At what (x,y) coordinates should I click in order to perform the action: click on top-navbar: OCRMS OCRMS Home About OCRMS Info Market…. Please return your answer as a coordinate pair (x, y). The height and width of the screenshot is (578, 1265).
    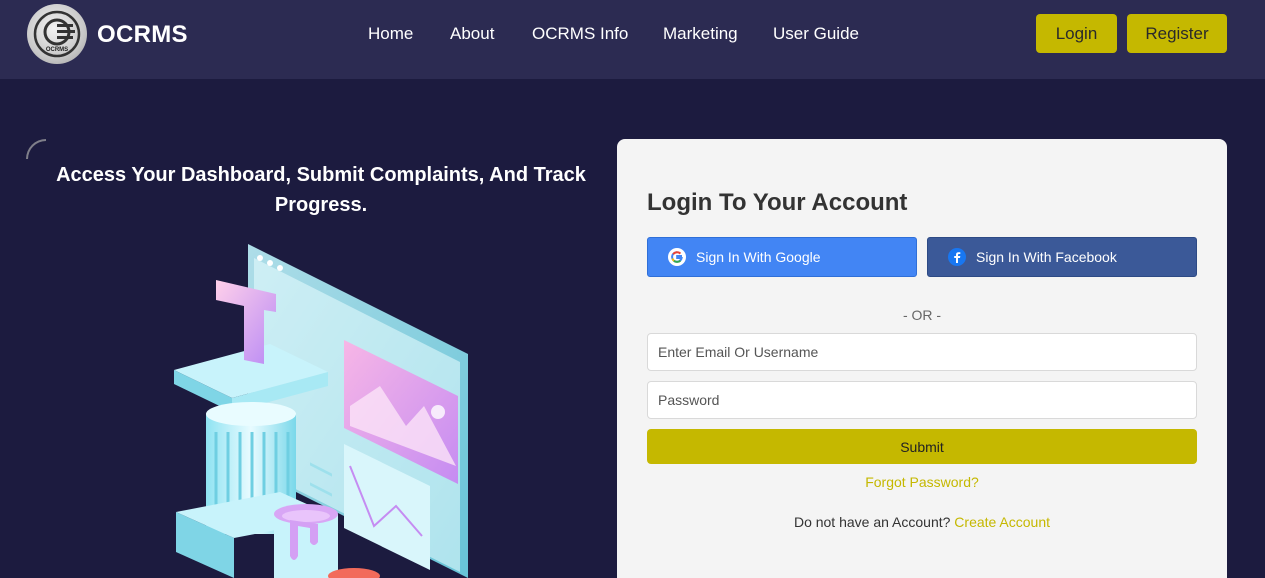
    Looking at the image, I should click on (632, 39).